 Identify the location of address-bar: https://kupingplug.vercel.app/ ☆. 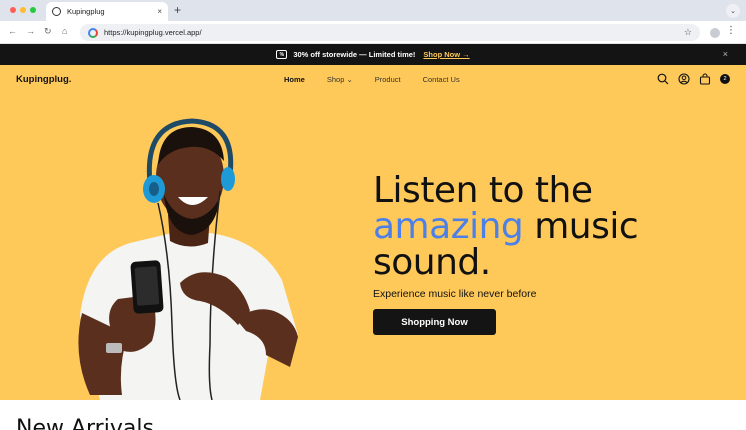
(390, 32).